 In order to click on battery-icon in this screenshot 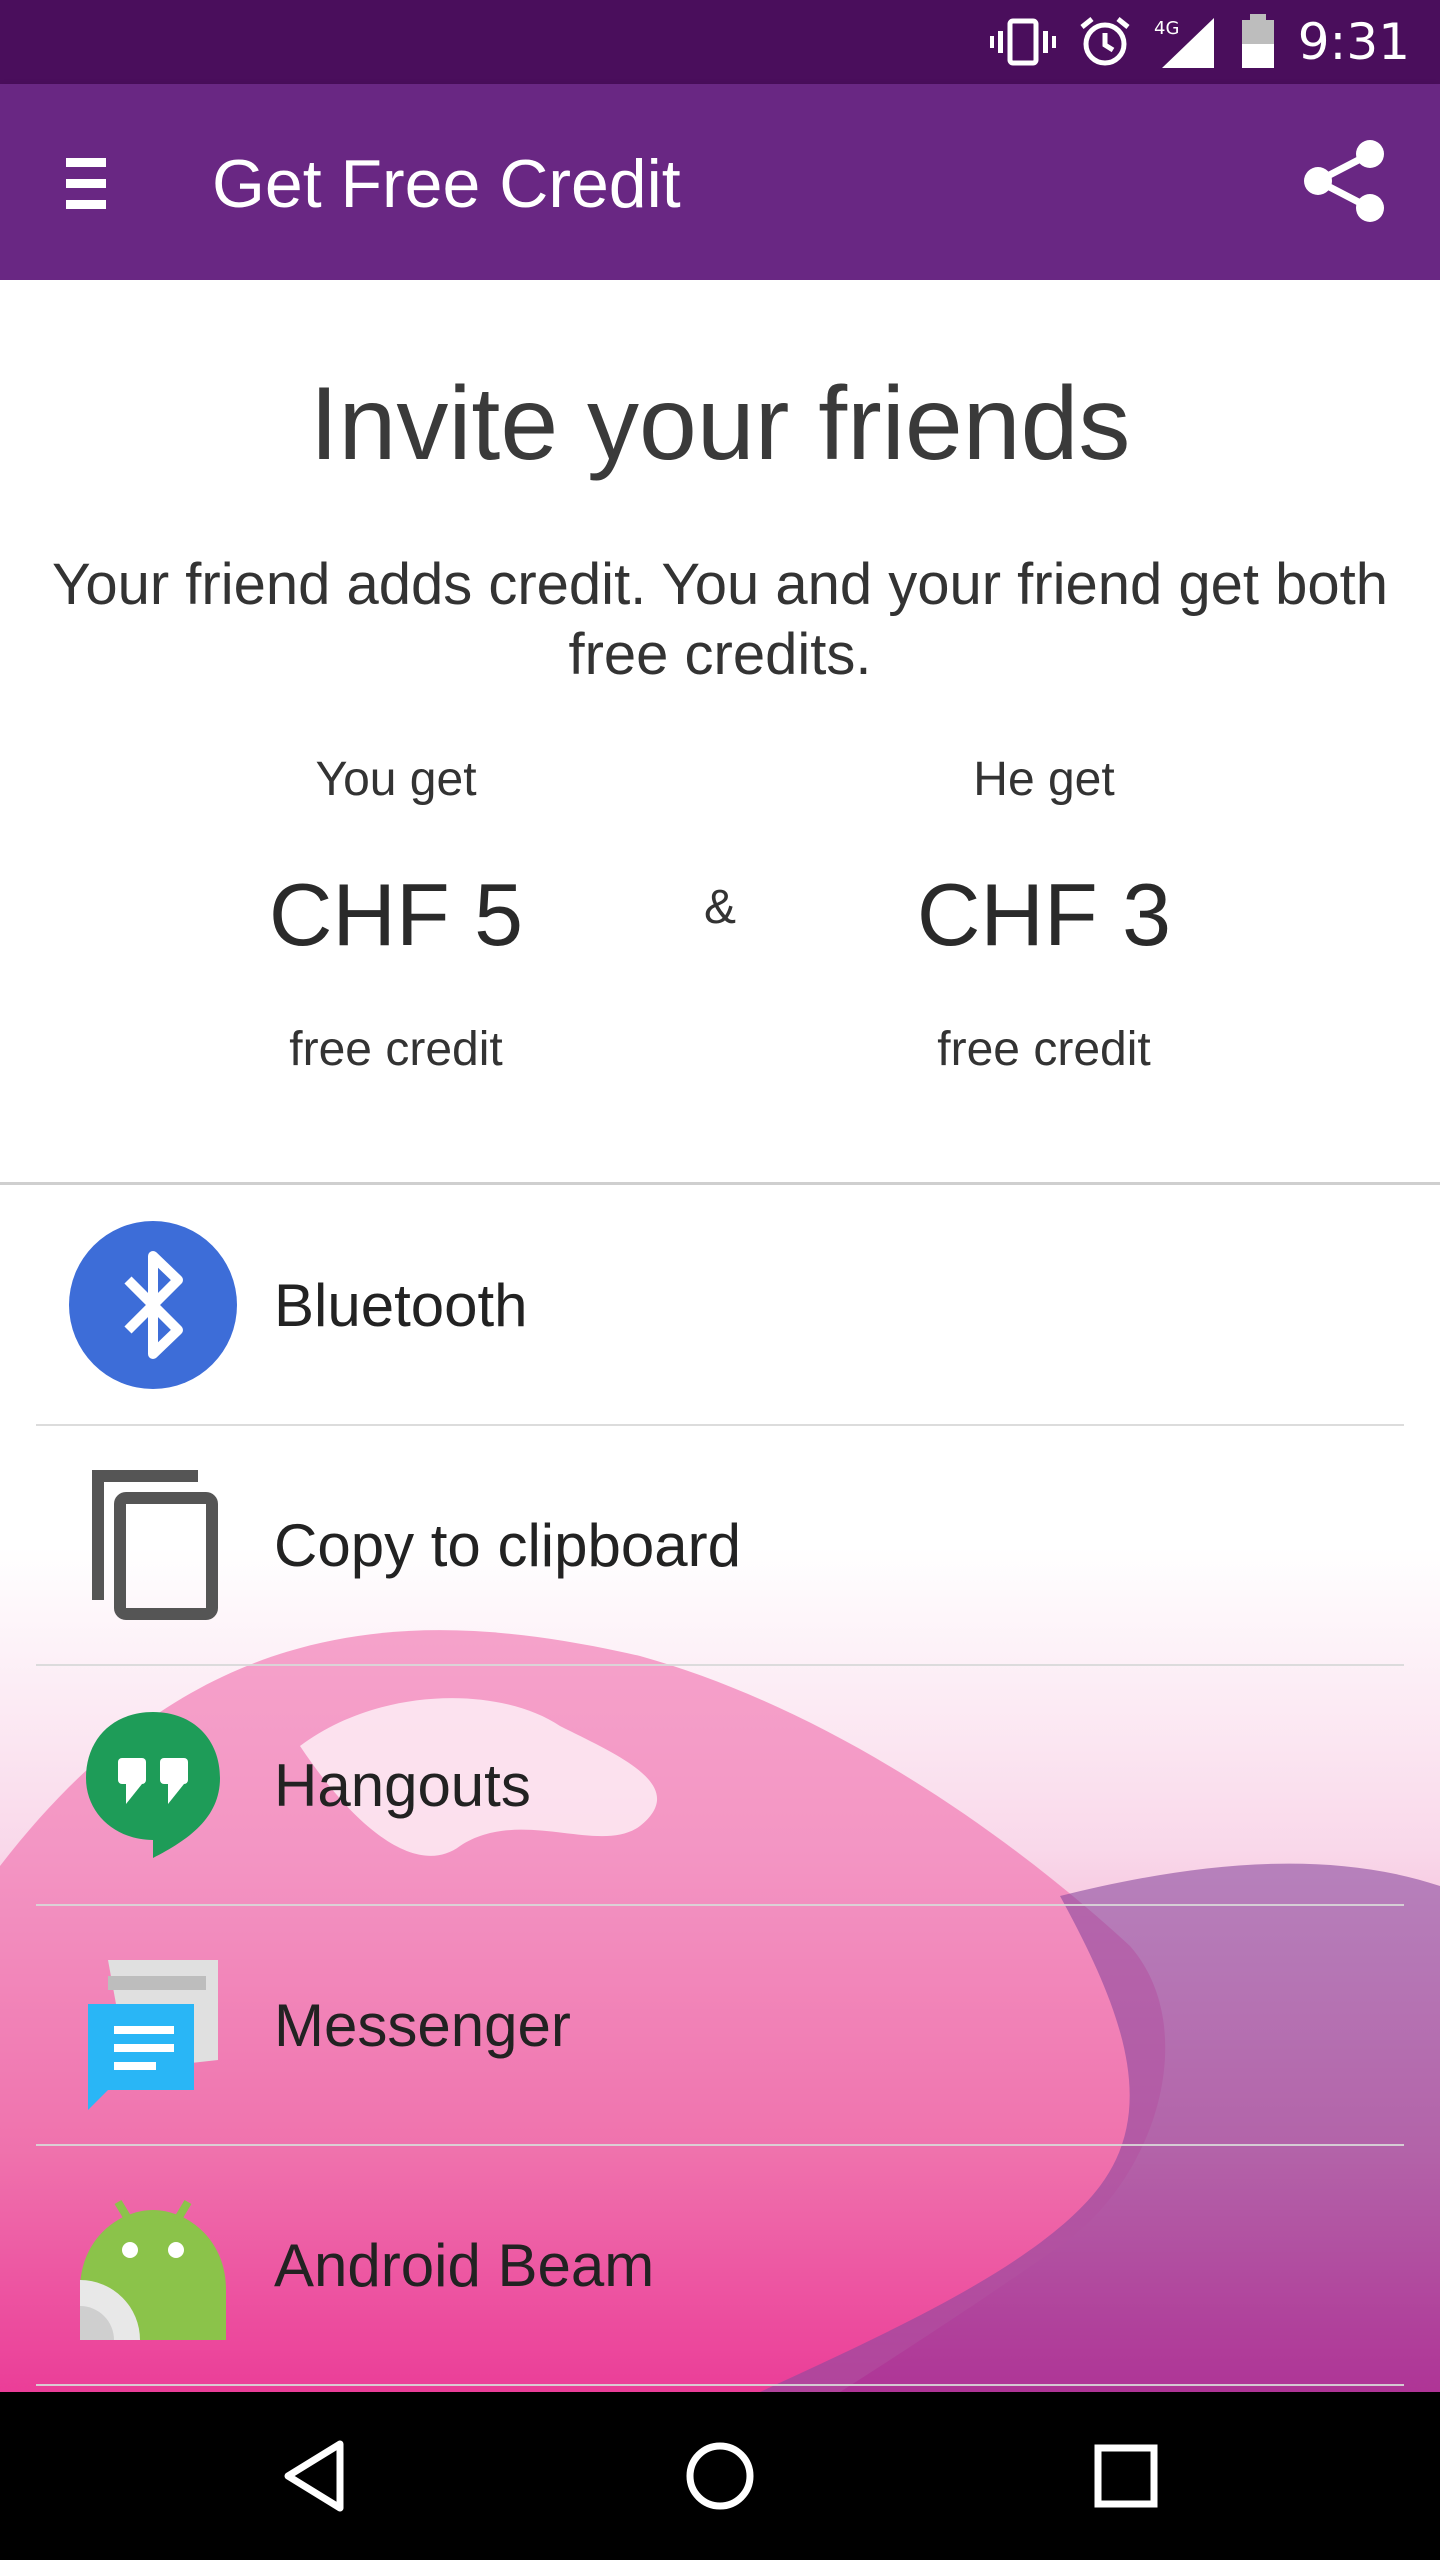, I will do `click(1257, 41)`.